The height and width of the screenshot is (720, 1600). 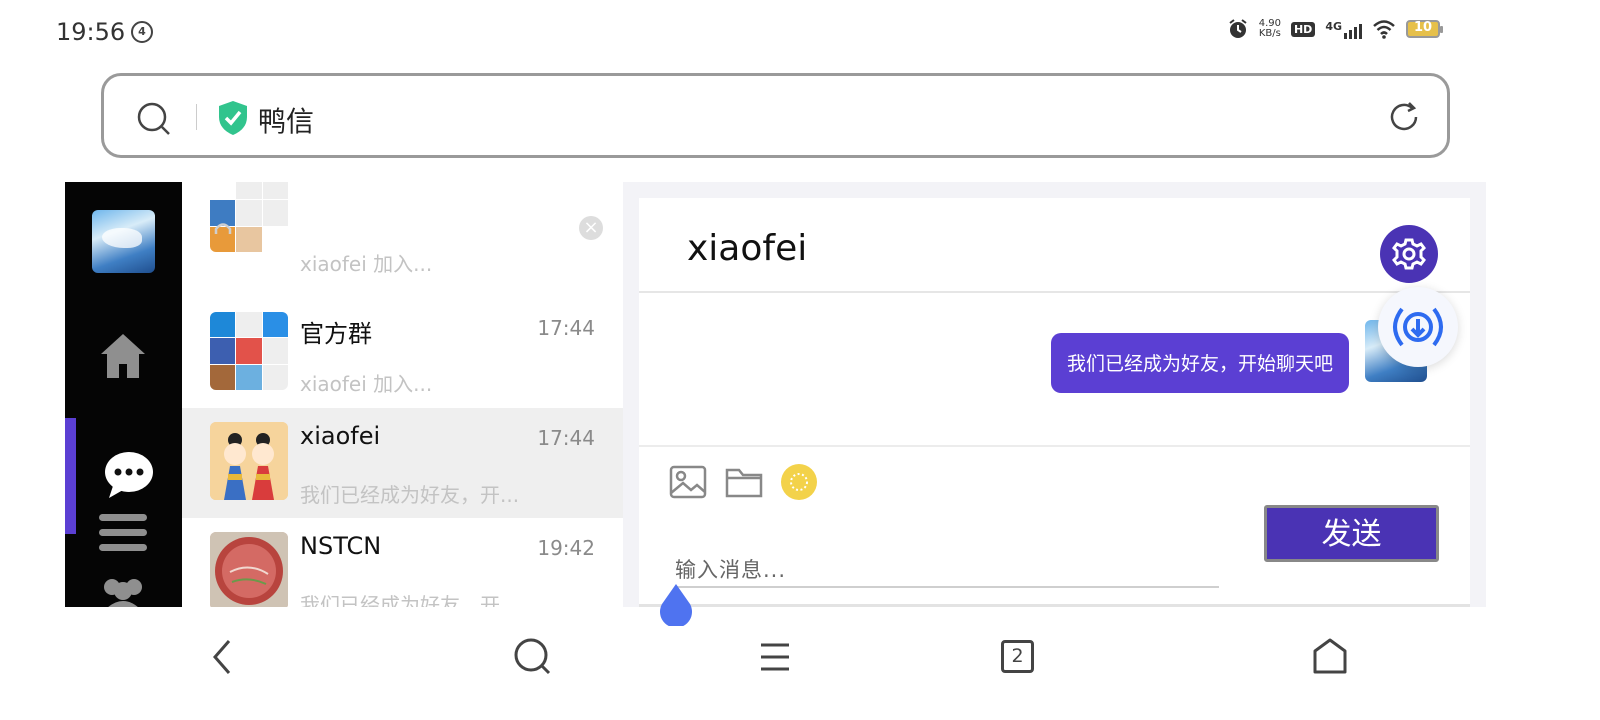 I want to click on emoji-icon, so click(x=799, y=482).